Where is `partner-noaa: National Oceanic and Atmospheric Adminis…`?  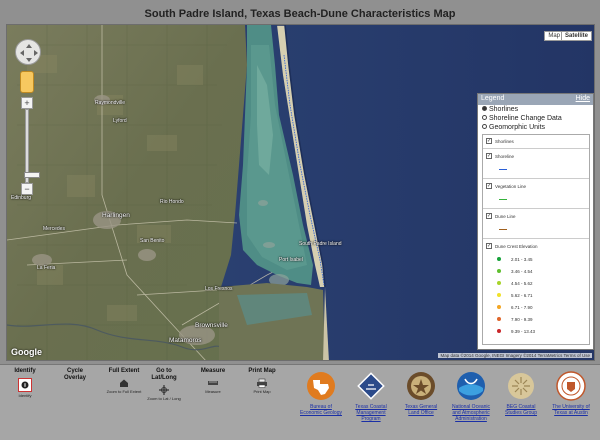
partner-noaa: National Oceanic and Atmospheric Adminis… is located at coordinates (471, 396).